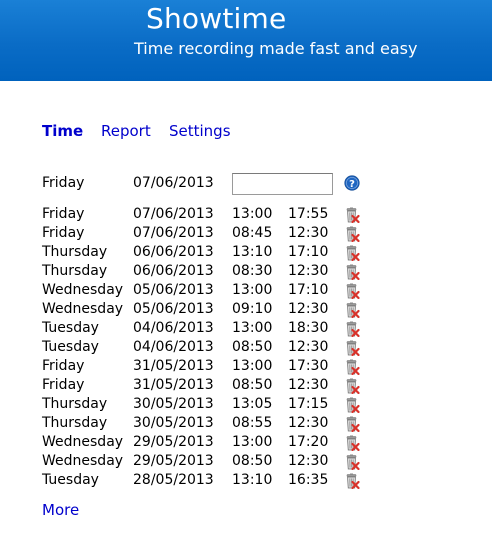 This screenshot has width=492, height=550. I want to click on entry-end-time: 17:30, so click(308, 366).